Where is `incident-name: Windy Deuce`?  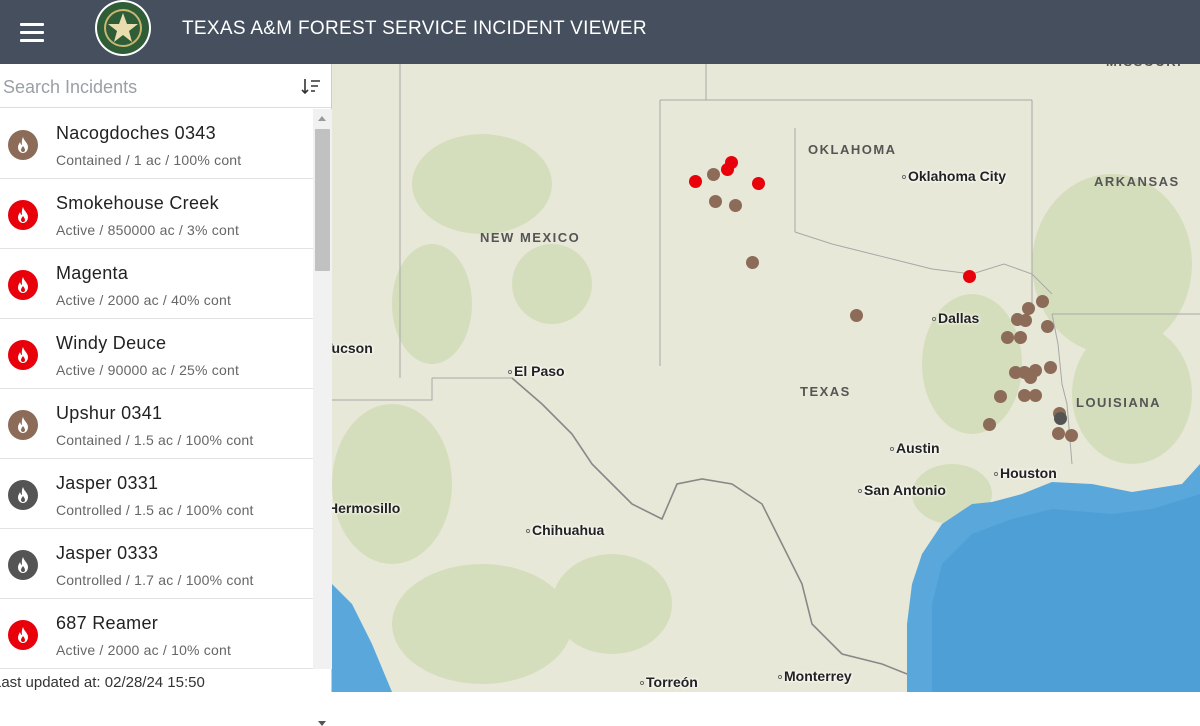
incident-name: Windy Deuce is located at coordinates (111, 343).